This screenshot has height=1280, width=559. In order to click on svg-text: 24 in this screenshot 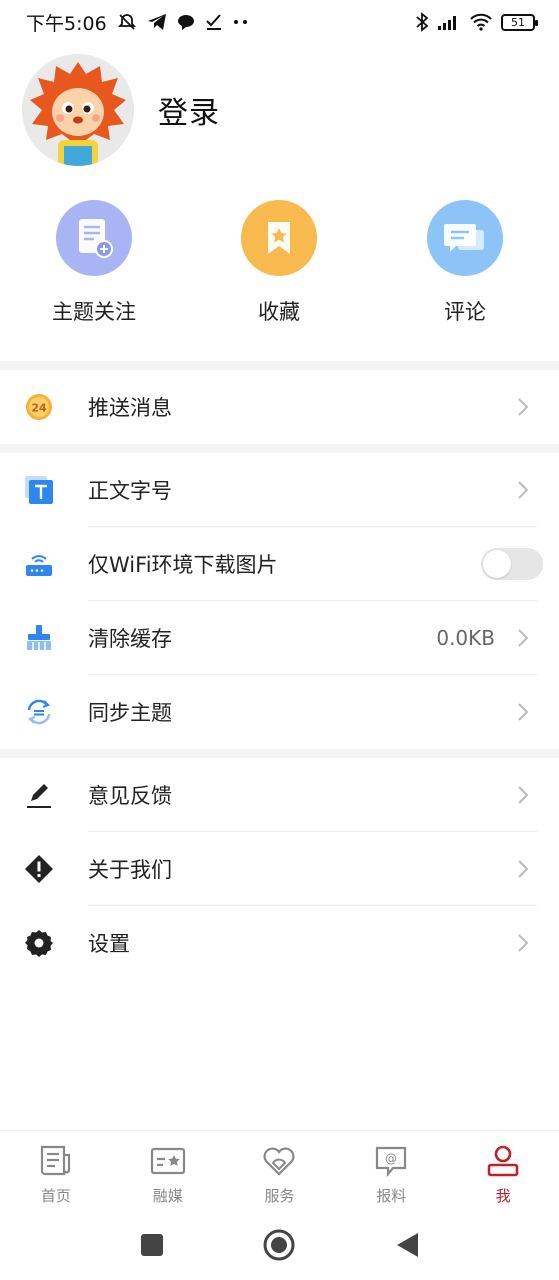, I will do `click(39, 408)`.